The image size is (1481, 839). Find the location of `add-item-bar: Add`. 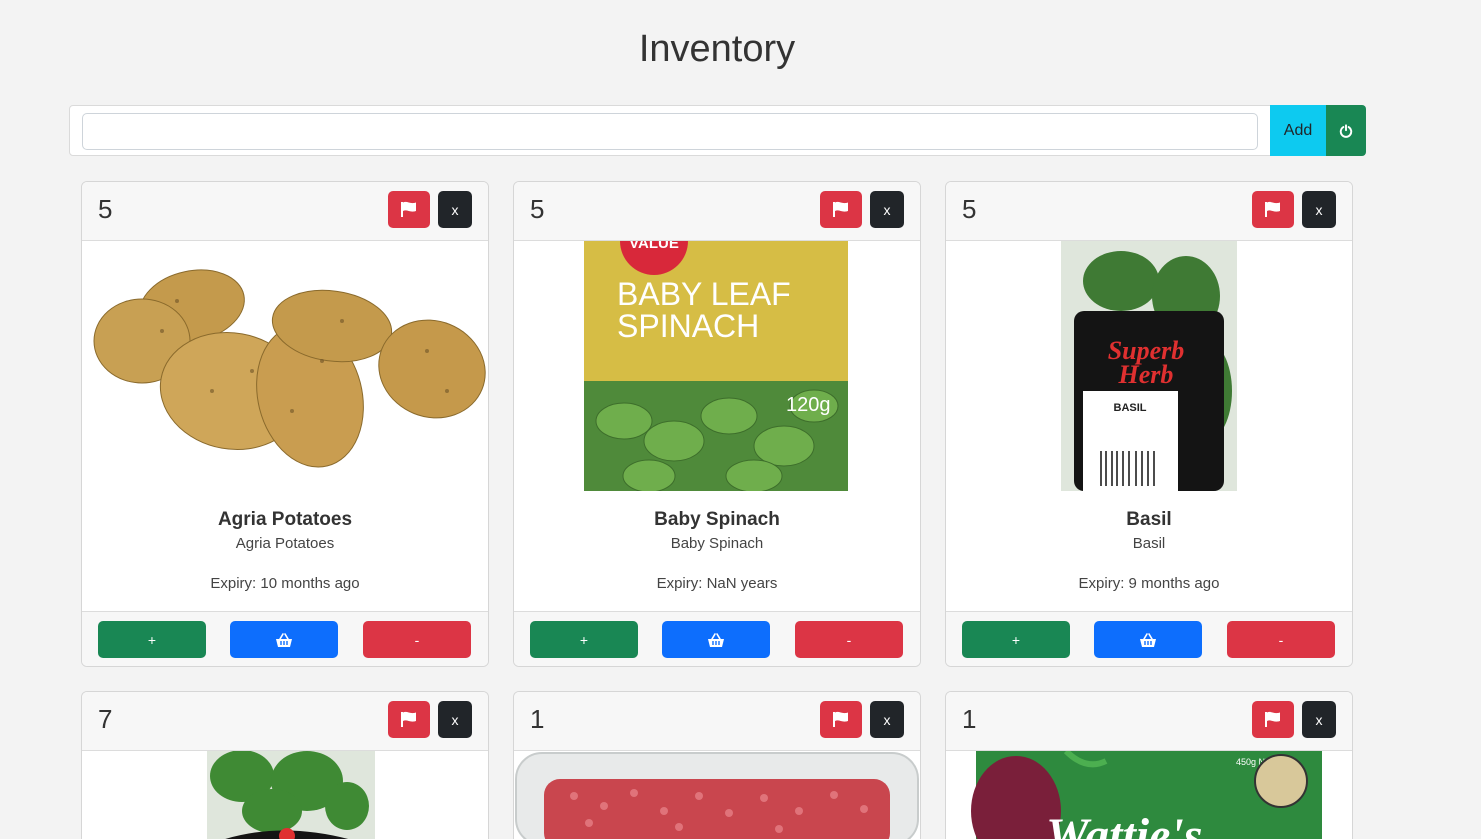

add-item-bar: Add is located at coordinates (717, 130).